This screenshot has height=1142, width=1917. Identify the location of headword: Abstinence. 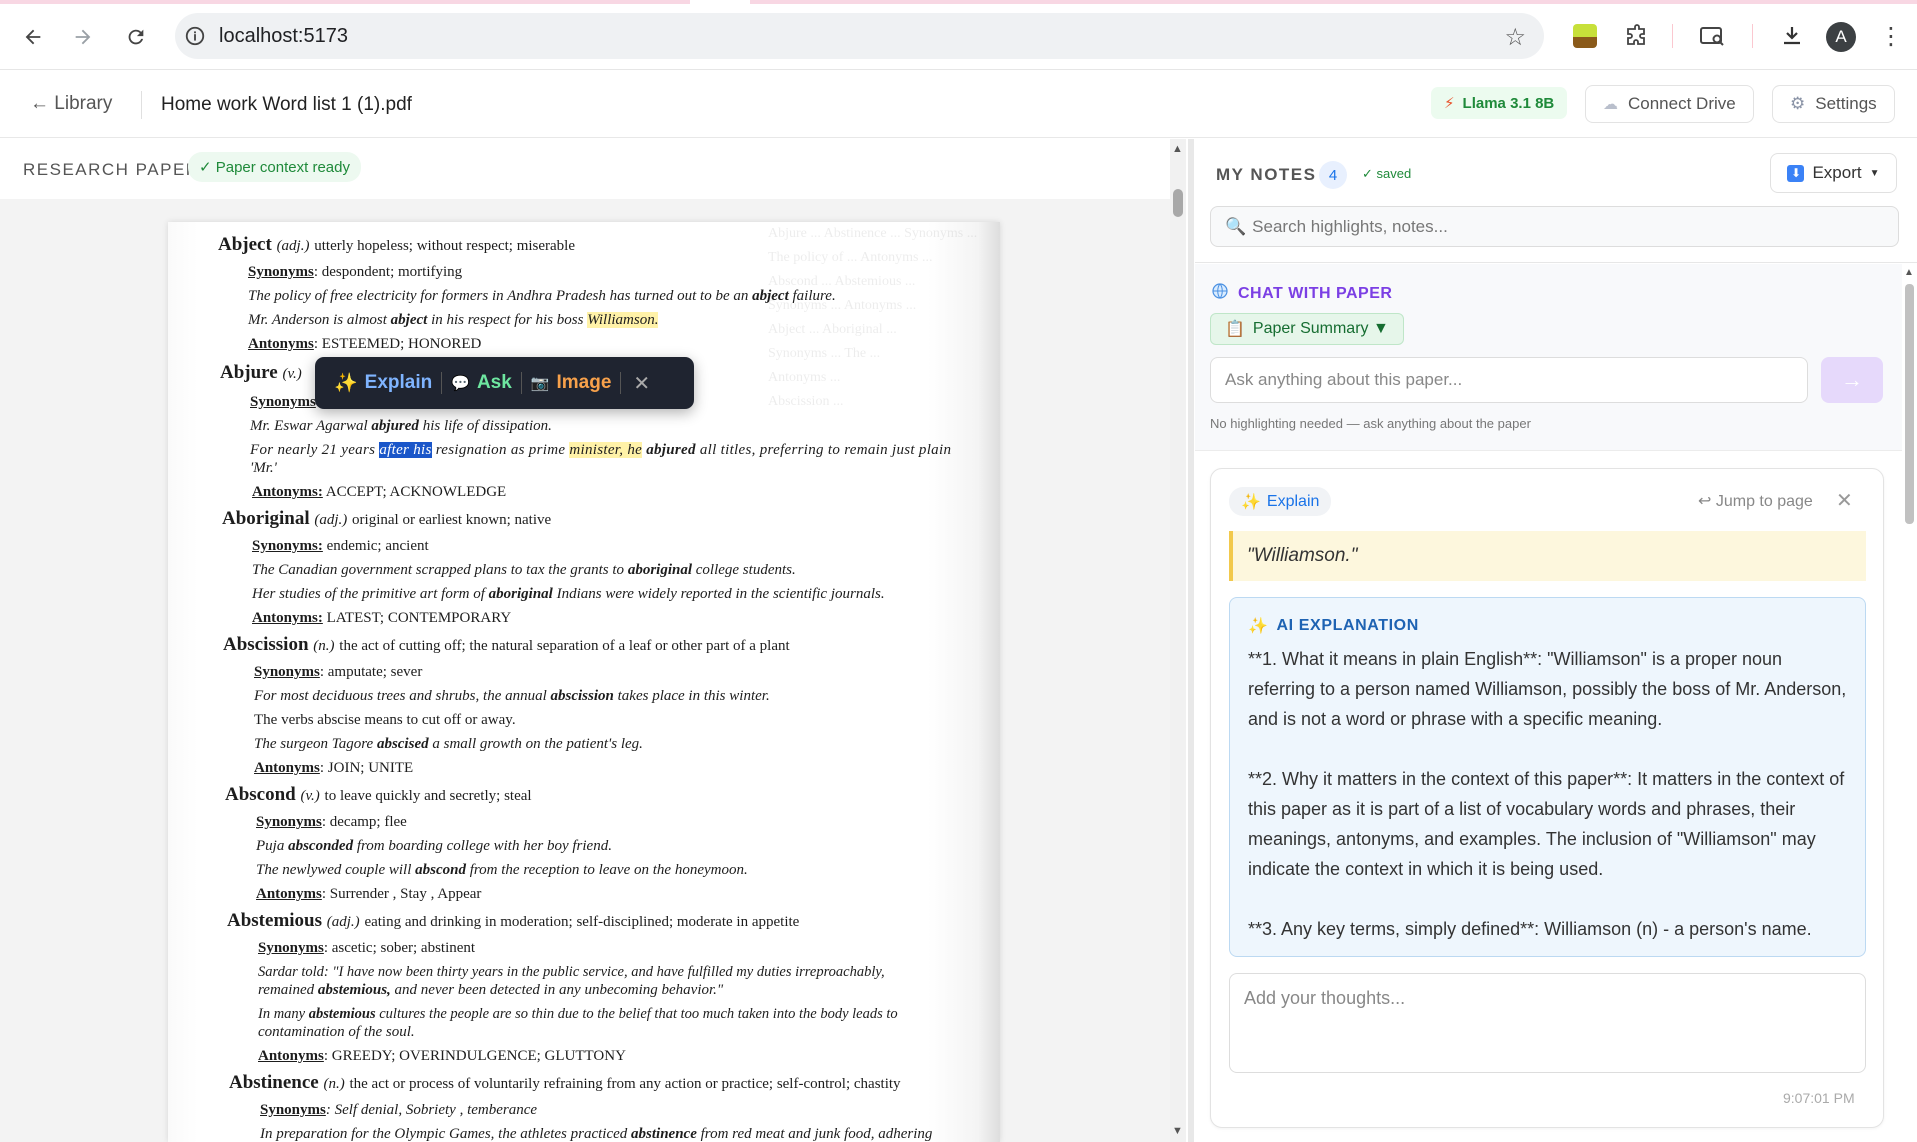
(274, 1082).